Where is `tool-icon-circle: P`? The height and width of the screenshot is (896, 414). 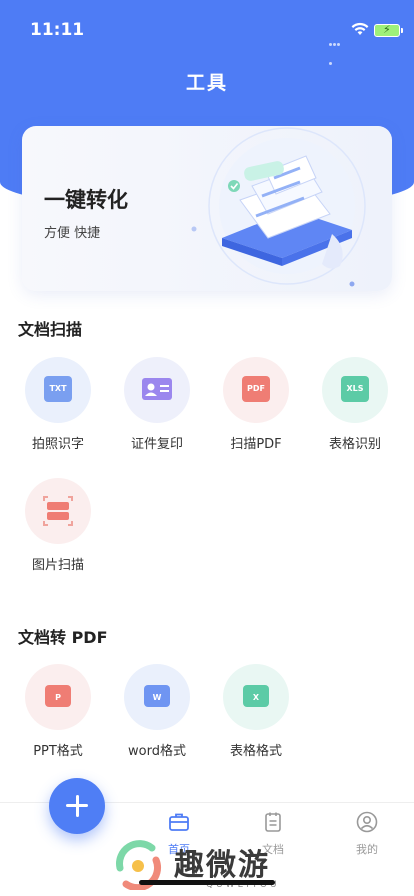
tool-icon-circle: P is located at coordinates (58, 697).